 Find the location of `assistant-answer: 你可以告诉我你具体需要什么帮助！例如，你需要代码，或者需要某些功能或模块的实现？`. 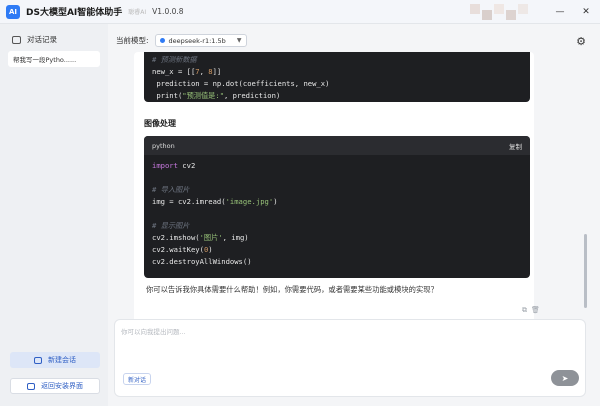

assistant-answer: 你可以告诉我你具体需要什么帮助！例如，你需要代码，或者需要某些功能或模块的实现？ is located at coordinates (292, 289).